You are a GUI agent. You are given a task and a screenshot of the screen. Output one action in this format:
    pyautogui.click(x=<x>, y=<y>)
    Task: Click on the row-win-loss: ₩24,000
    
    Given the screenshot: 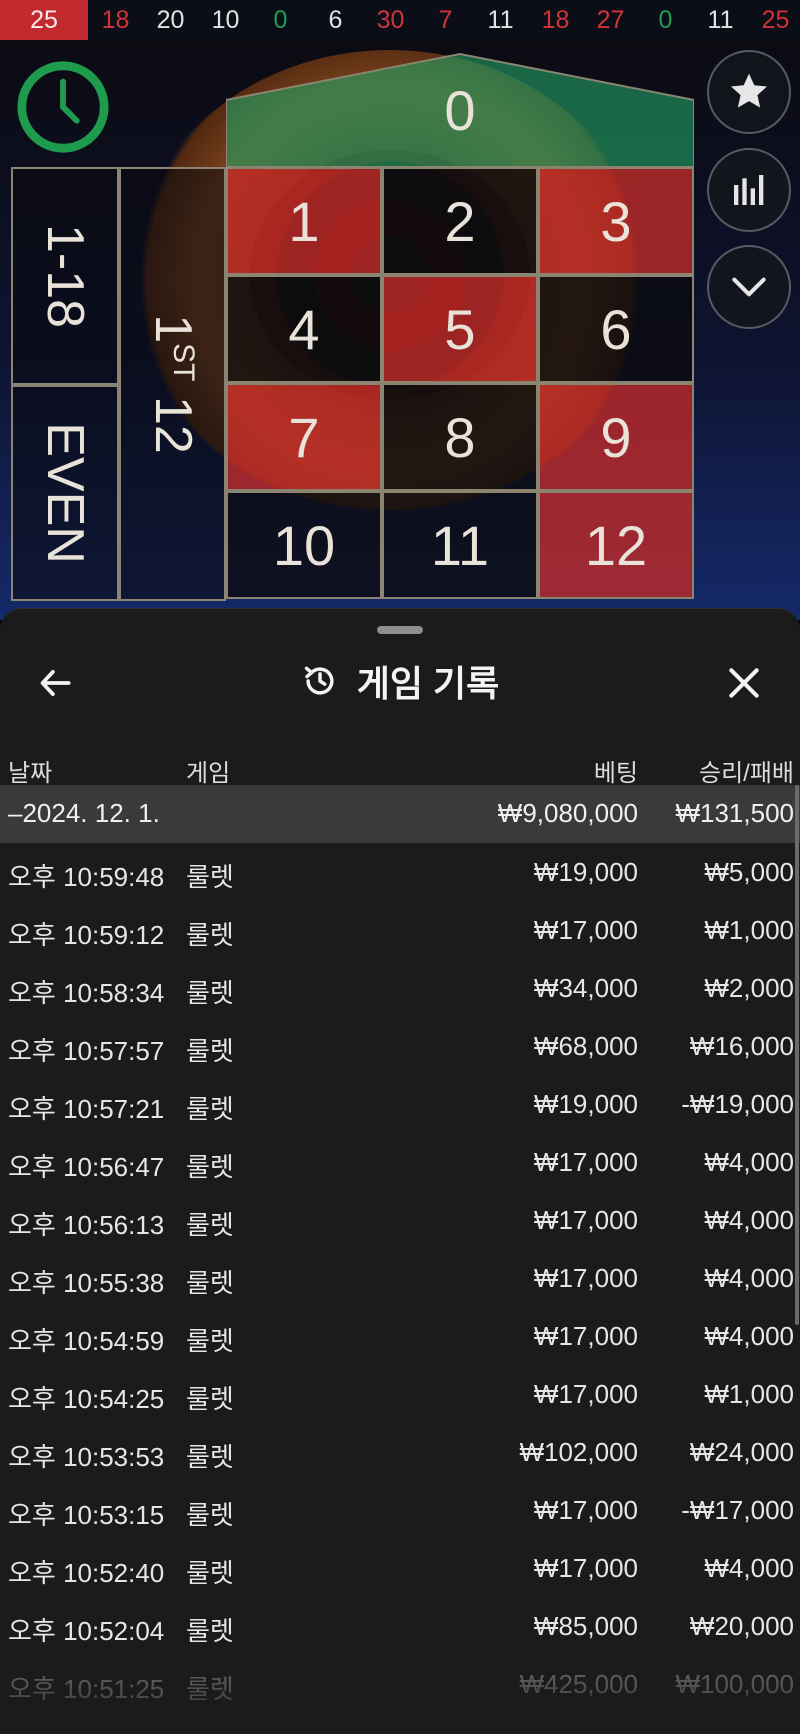 What is the action you would take?
    pyautogui.click(x=741, y=1452)
    